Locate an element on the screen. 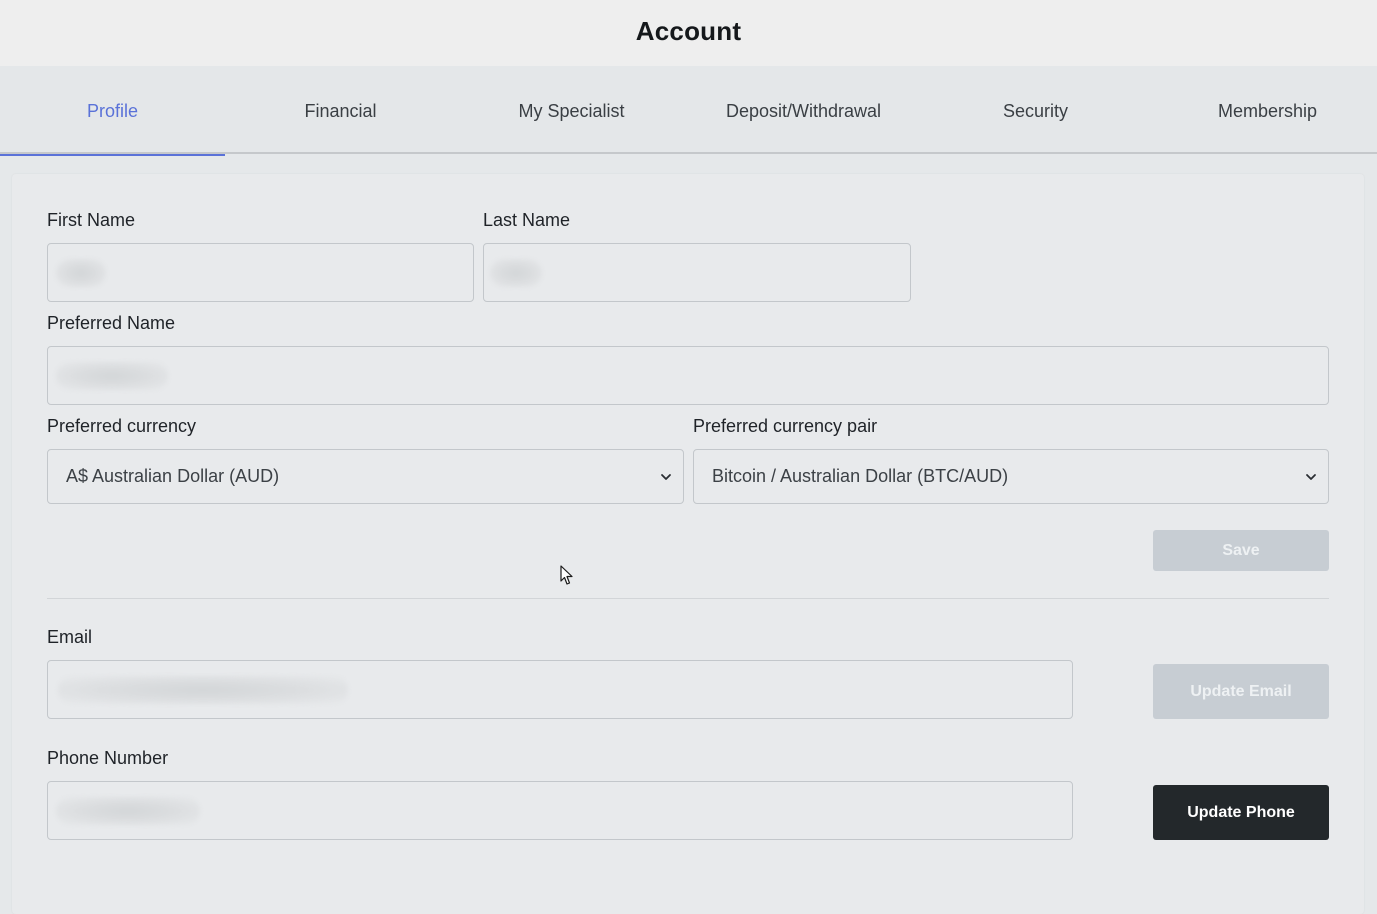 This screenshot has width=1377, height=914. page-title: Account is located at coordinates (688, 31).